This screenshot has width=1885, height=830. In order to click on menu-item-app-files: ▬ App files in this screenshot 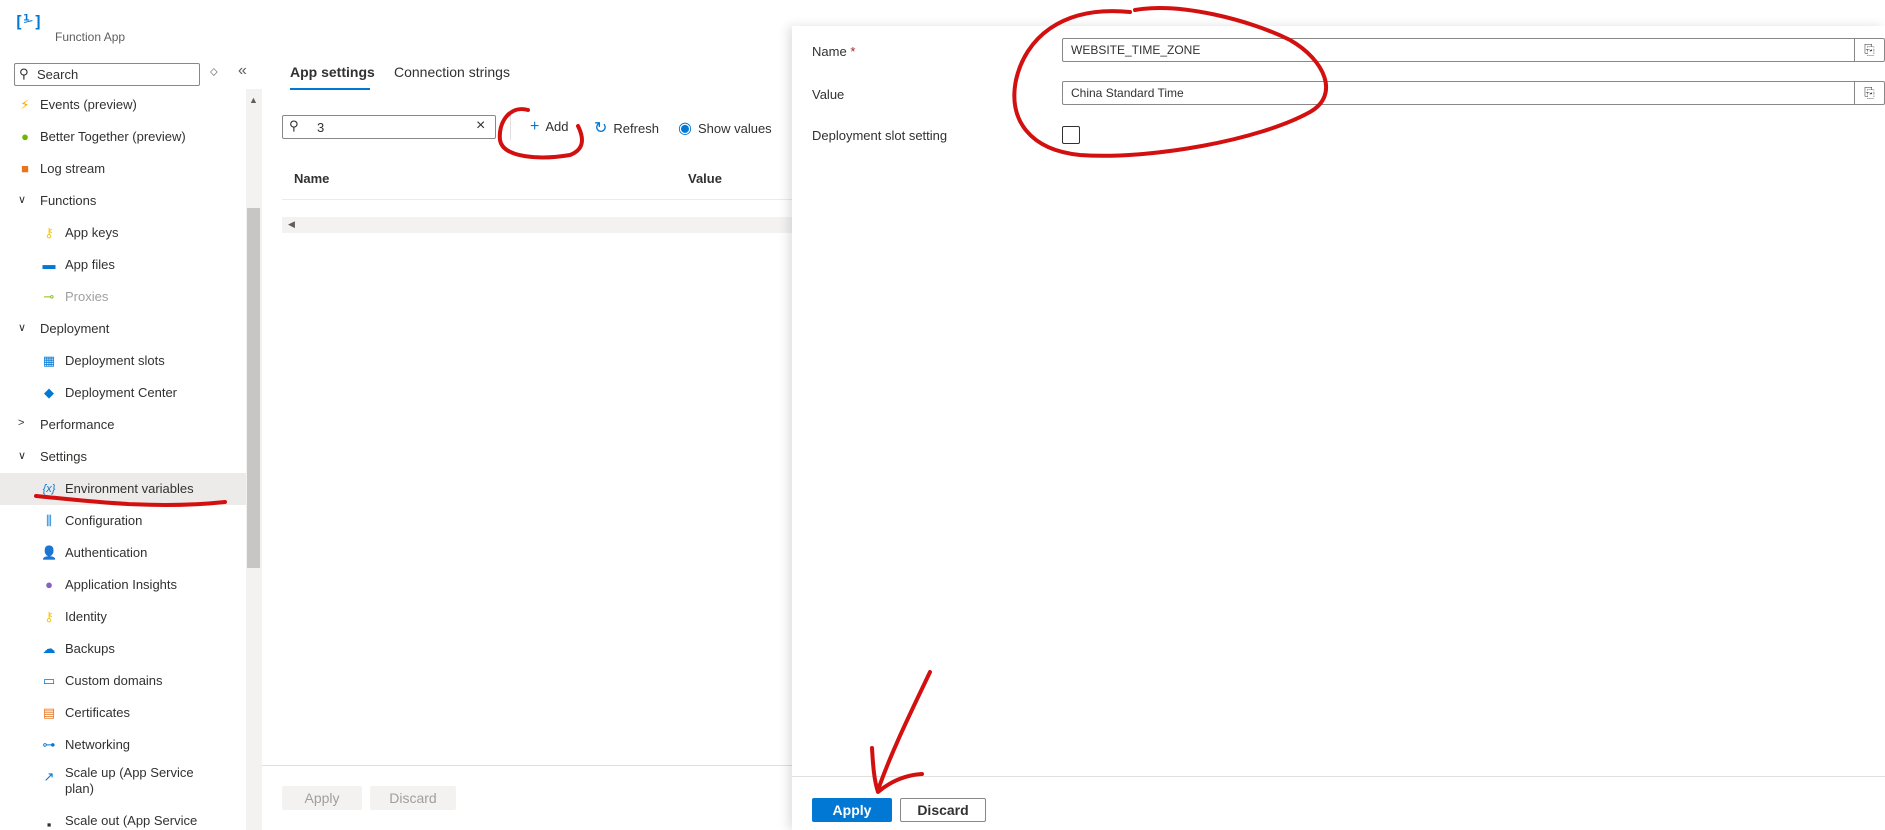, I will do `click(123, 265)`.